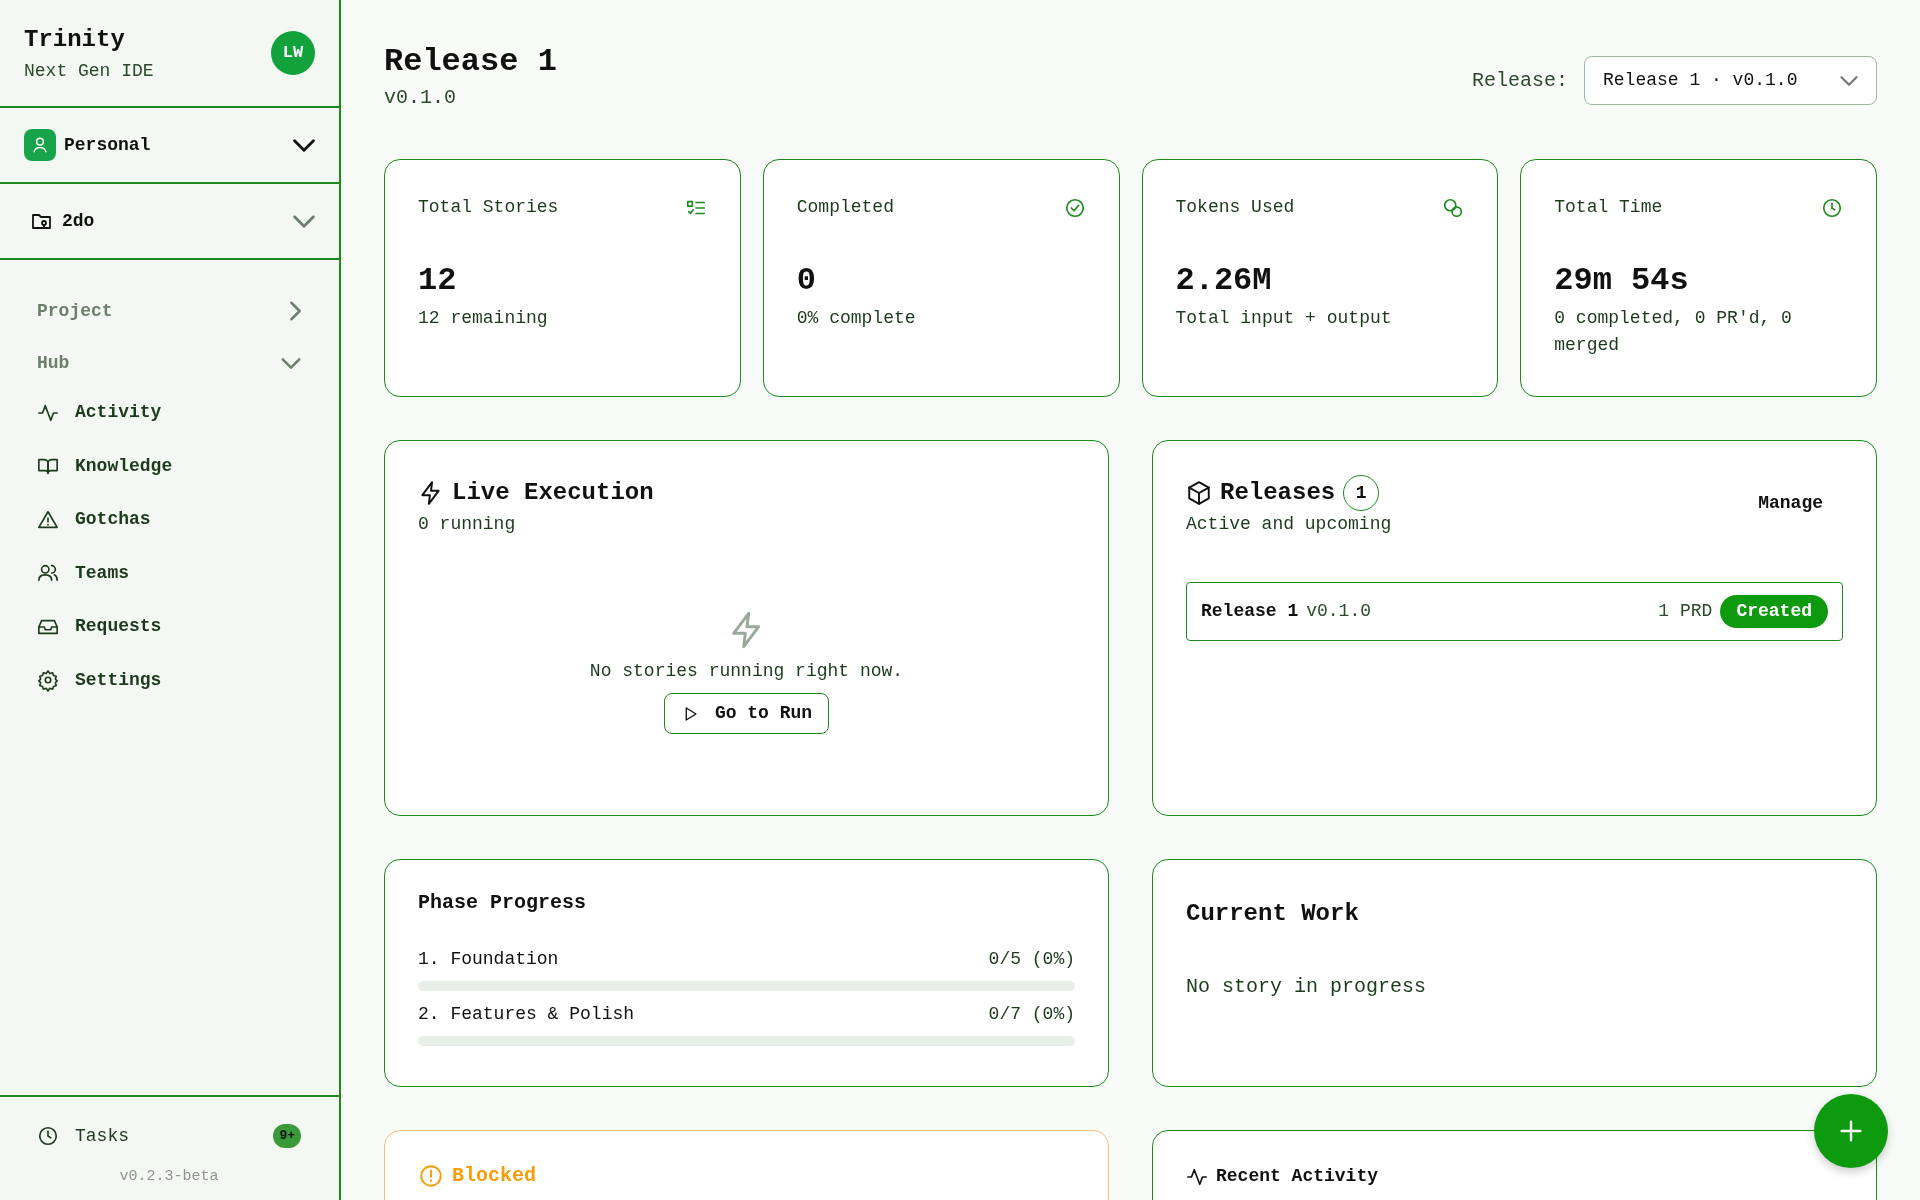 This screenshot has height=1200, width=1920. What do you see at coordinates (1514, 612) in the screenshot?
I see `release-row: Release 1 v0.1.0 1 PRD Created` at bounding box center [1514, 612].